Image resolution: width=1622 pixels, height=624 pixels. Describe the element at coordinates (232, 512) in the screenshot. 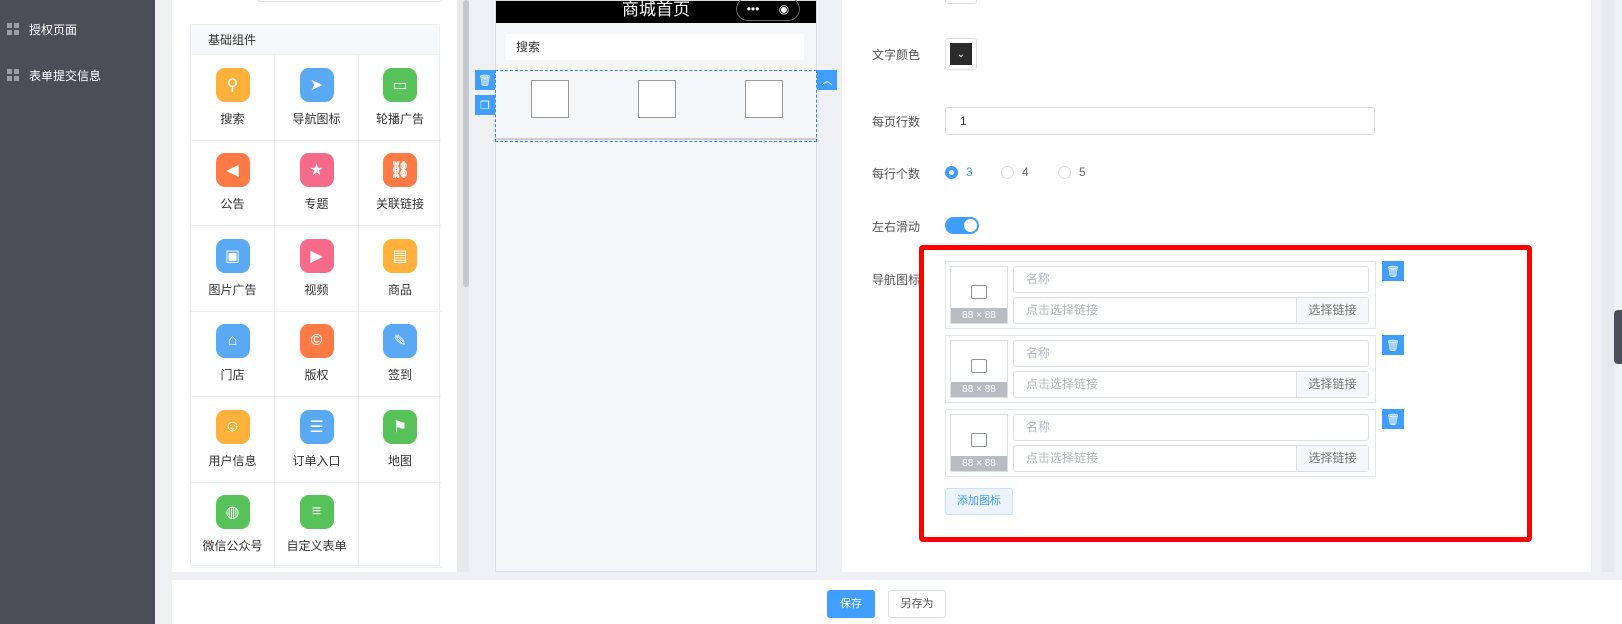

I see `wechat-icon: ◍` at that location.